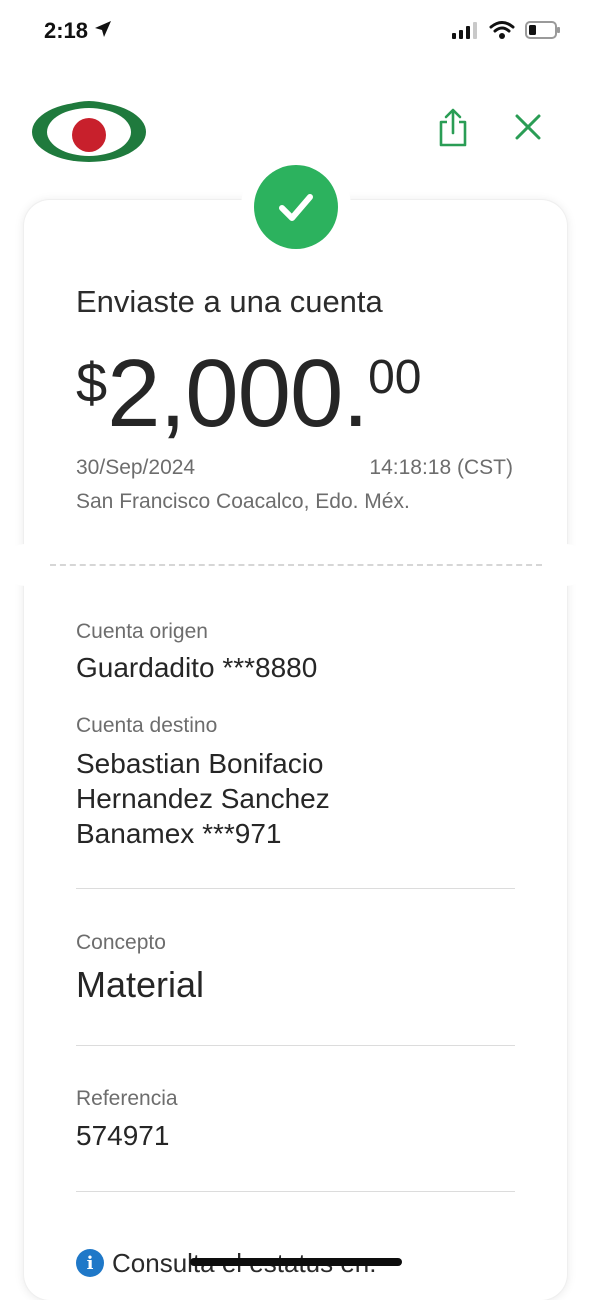 This screenshot has height=1300, width=591. Describe the element at coordinates (229, 301) in the screenshot. I see `receipt-headline: Enviaste a una cuenta` at that location.